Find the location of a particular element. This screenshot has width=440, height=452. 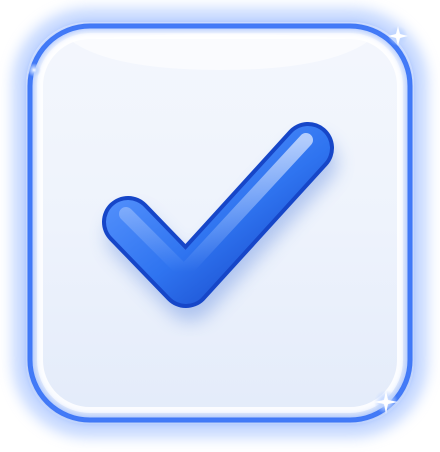

sparkle-left is located at coordinates (34, 70).